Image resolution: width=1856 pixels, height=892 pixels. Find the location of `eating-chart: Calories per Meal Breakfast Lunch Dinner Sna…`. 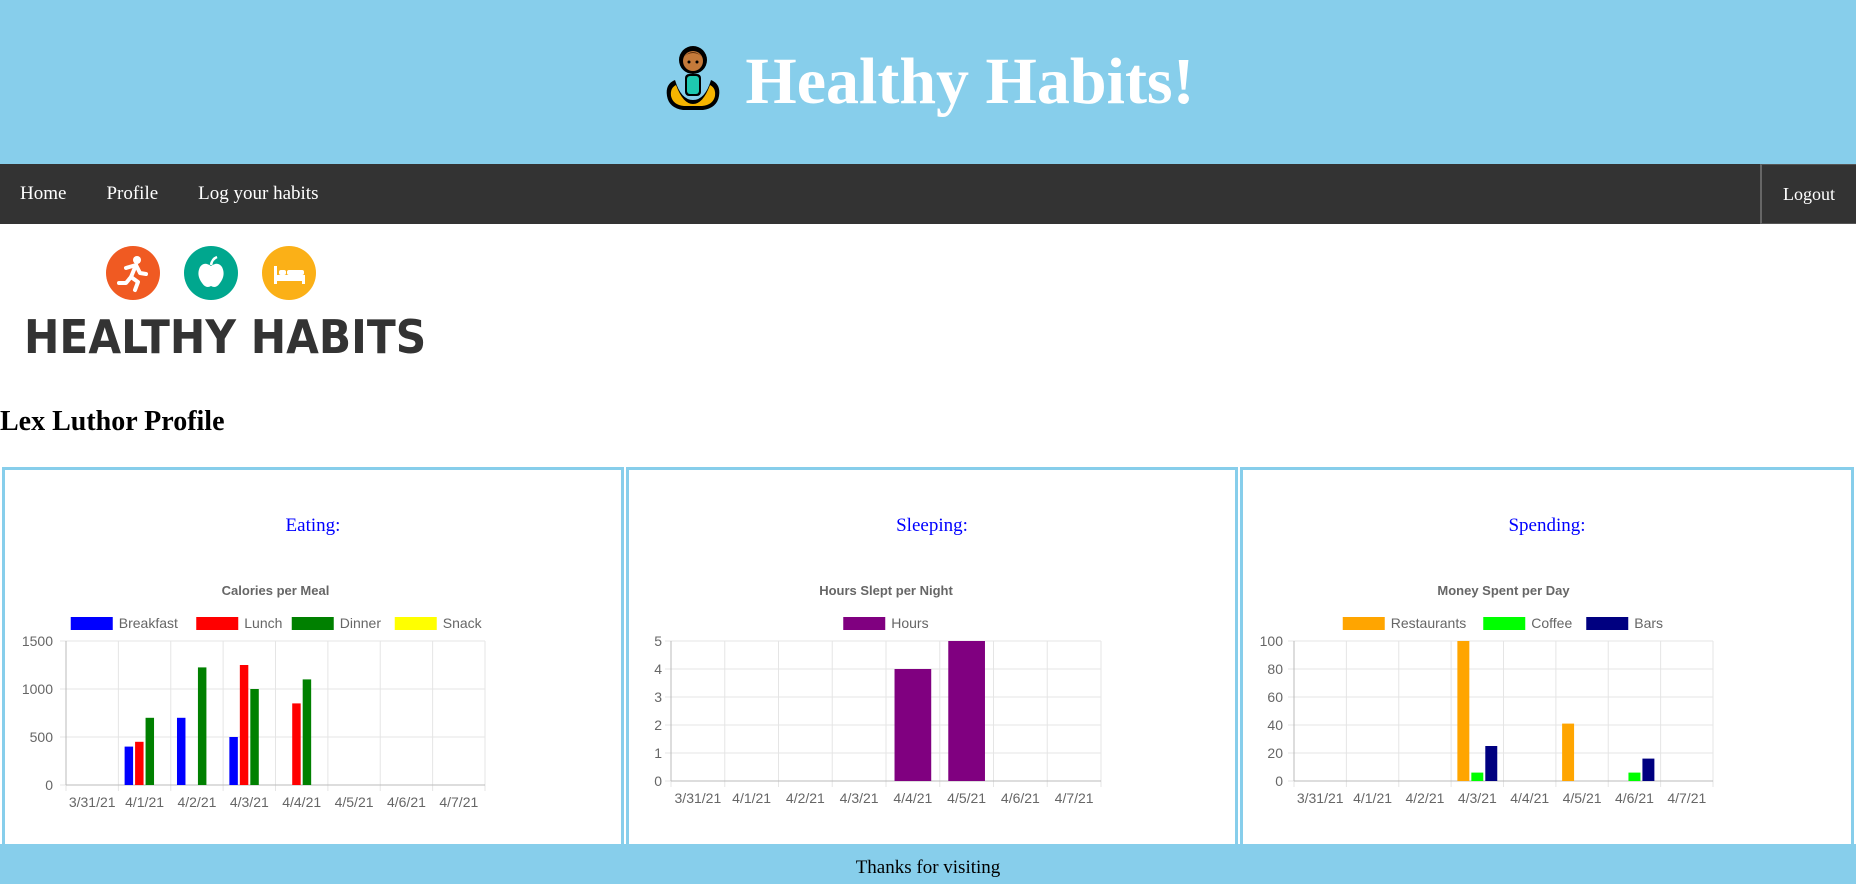

eating-chart: Calories per Meal Breakfast Lunch Dinner Sna… is located at coordinates (254, 696).